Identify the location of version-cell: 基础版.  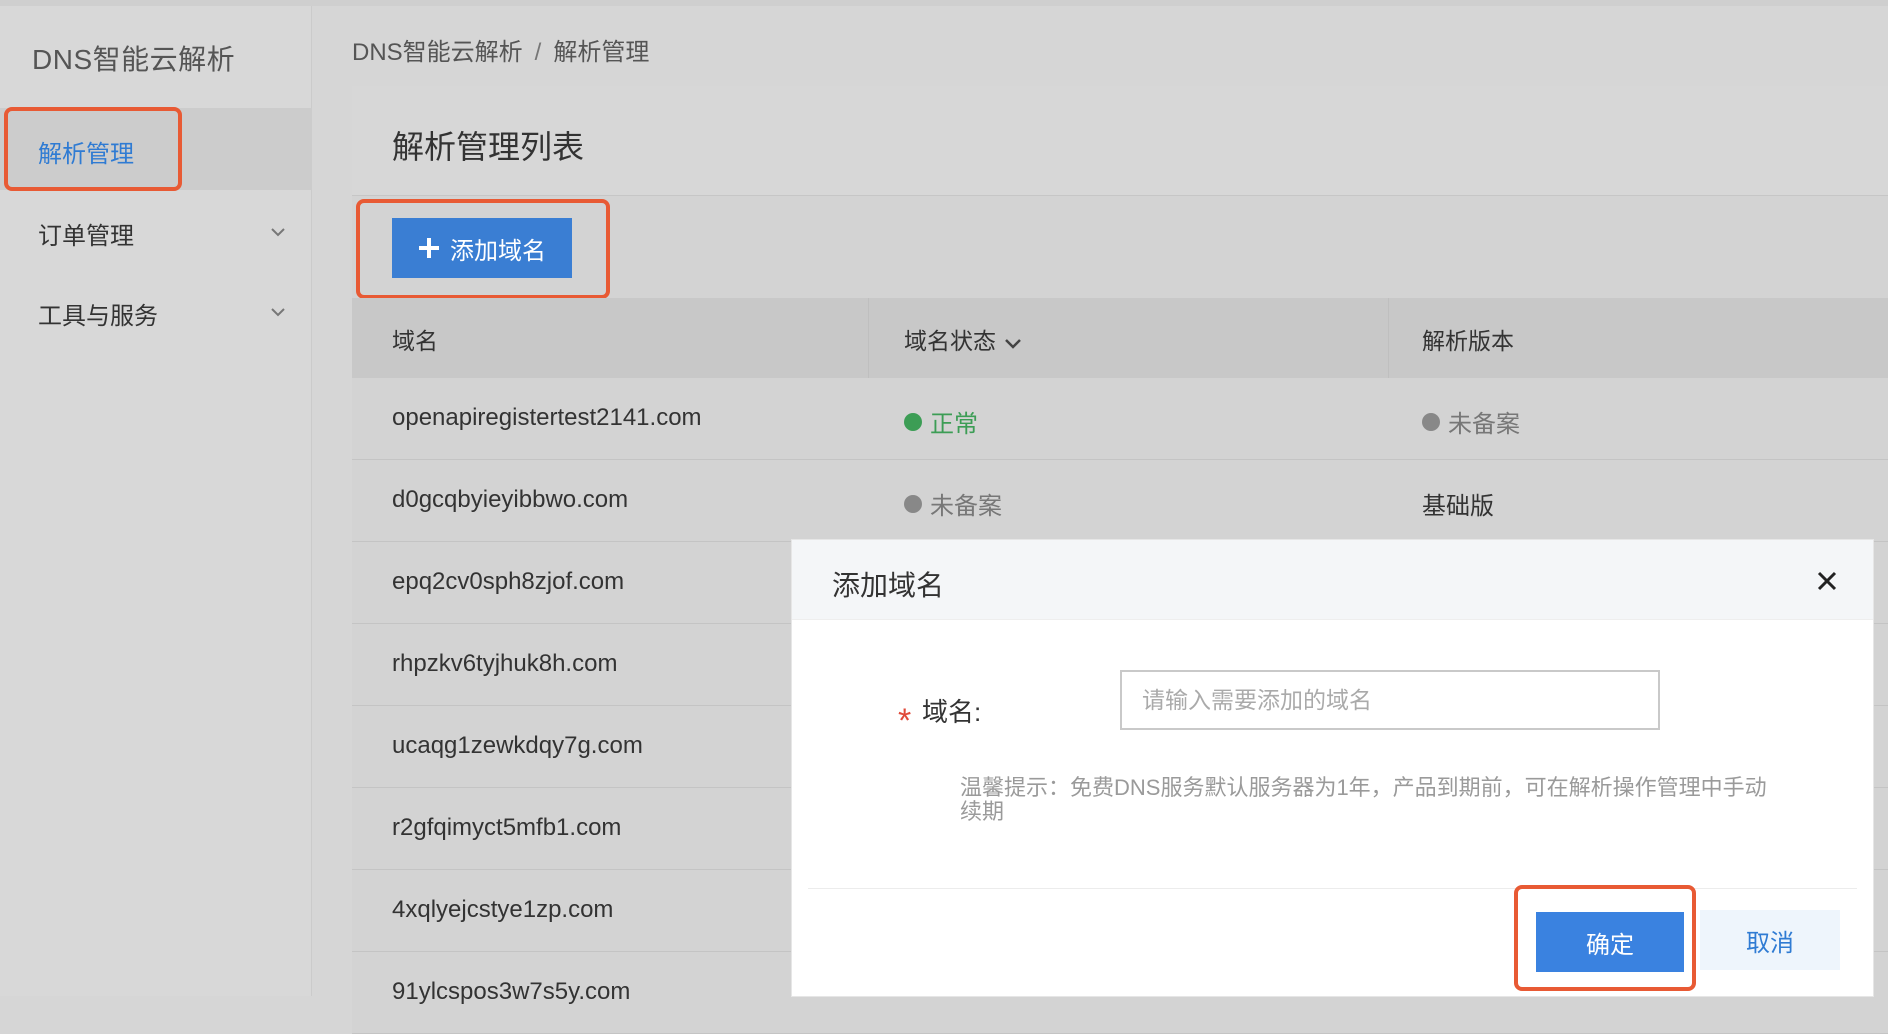
(1458, 503).